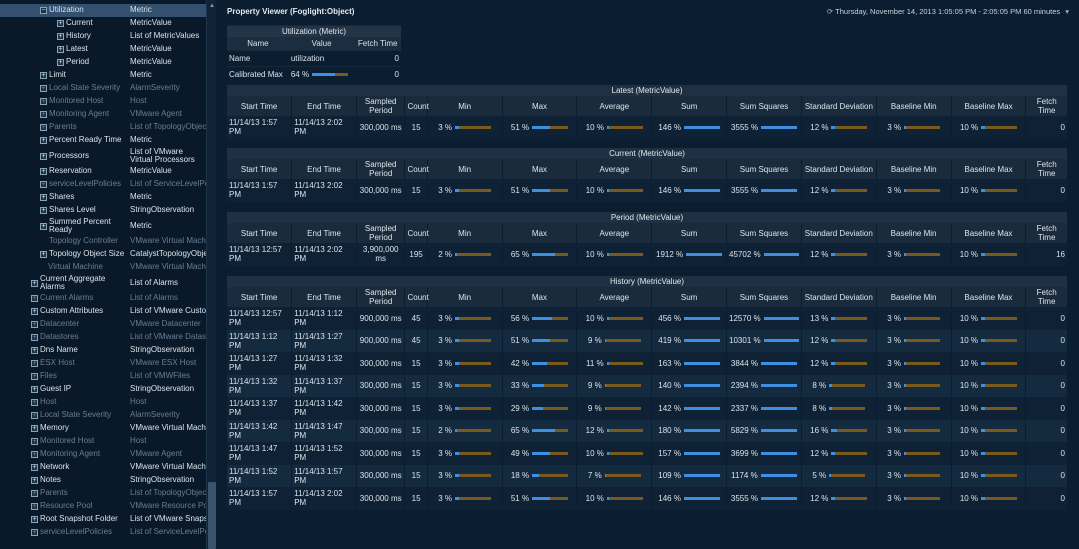  Describe the element at coordinates (1067, 11) in the screenshot. I see `chevron-down-icon: ▾` at that location.